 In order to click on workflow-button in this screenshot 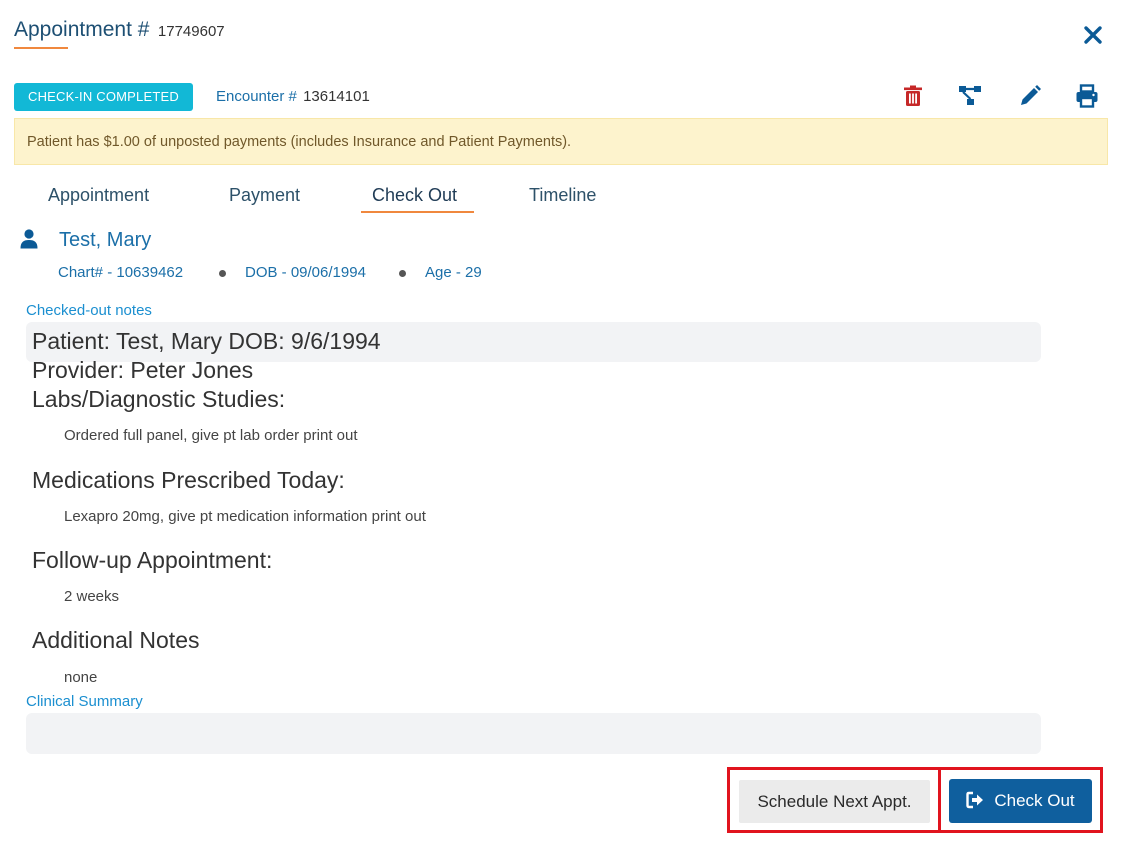, I will do `click(970, 96)`.